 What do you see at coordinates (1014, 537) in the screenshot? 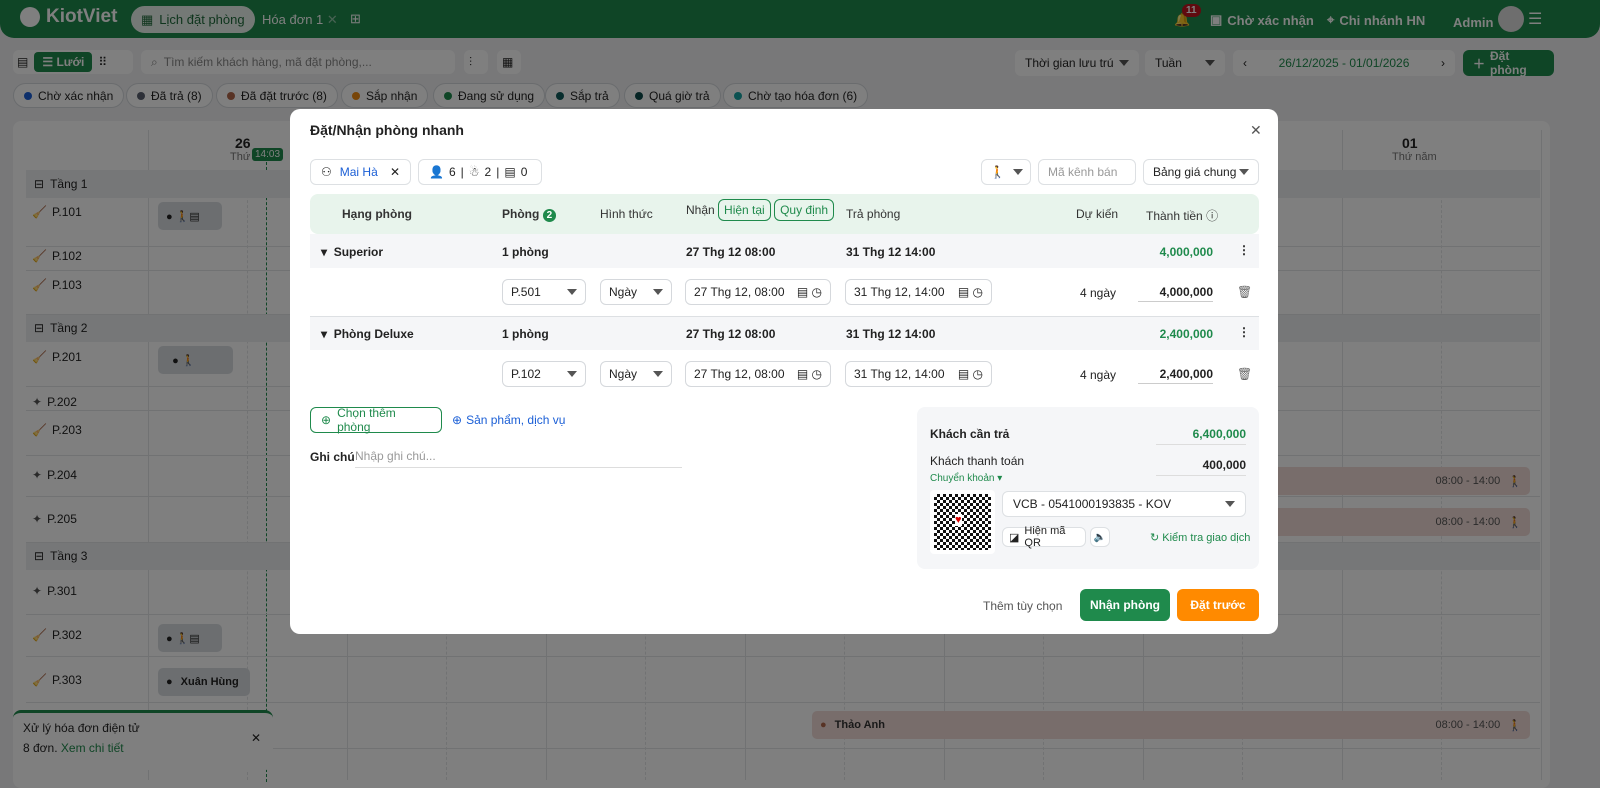
I see `image-icon: ◪` at bounding box center [1014, 537].